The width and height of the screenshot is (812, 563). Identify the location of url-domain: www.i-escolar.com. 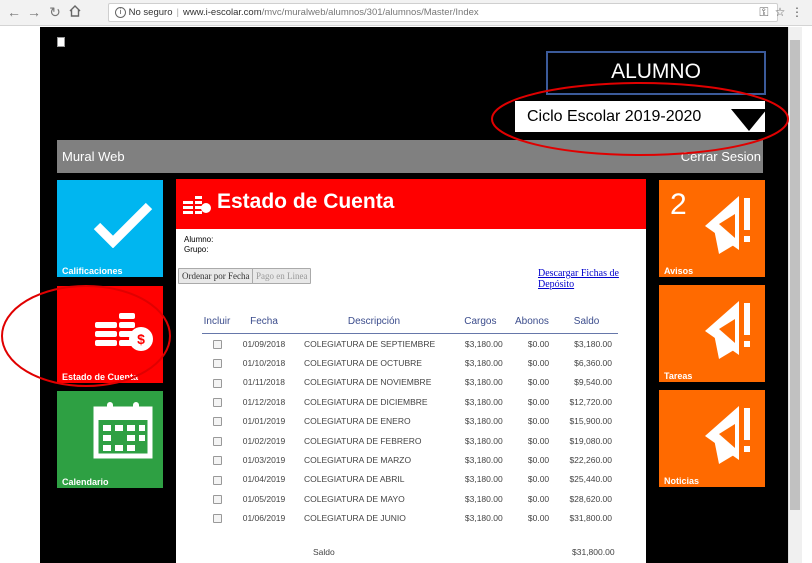
(222, 12).